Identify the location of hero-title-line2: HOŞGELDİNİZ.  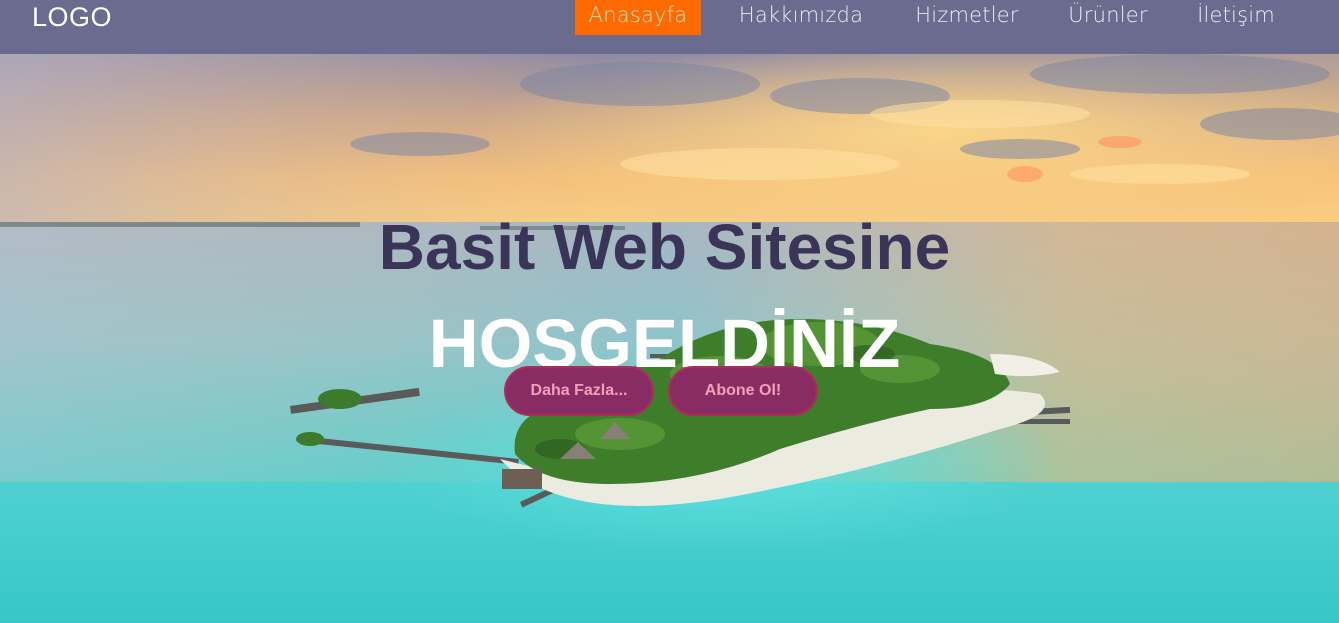
(669, 343).